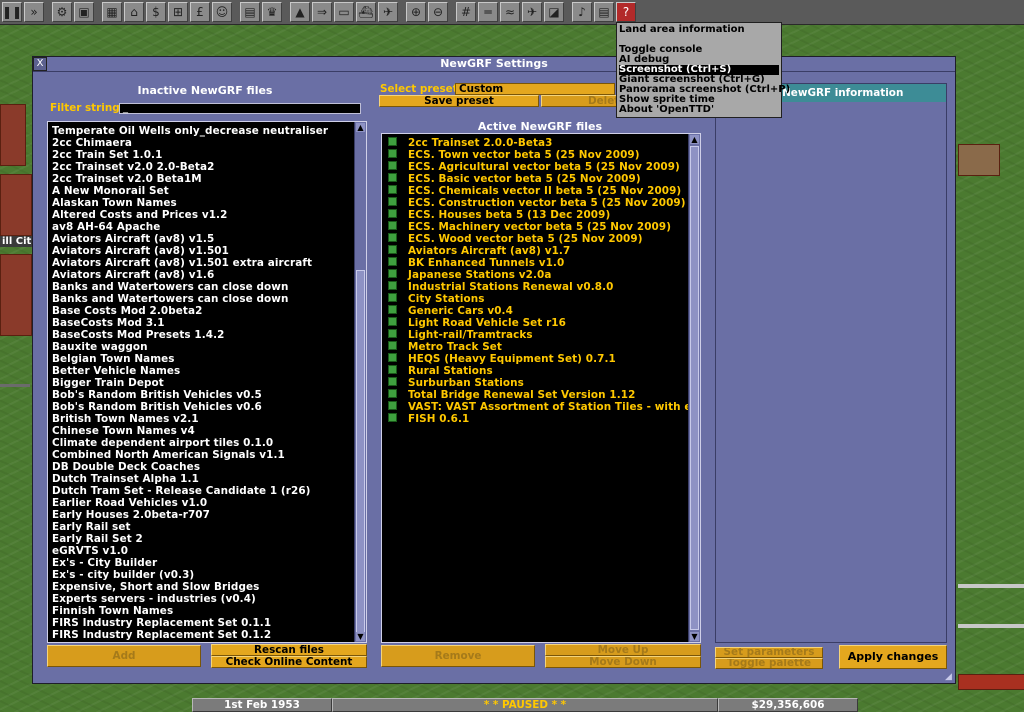 This screenshot has height=712, width=1024. Describe the element at coordinates (201, 431) in the screenshot. I see `inactive-grf-item: Chinese Town Names v4` at that location.